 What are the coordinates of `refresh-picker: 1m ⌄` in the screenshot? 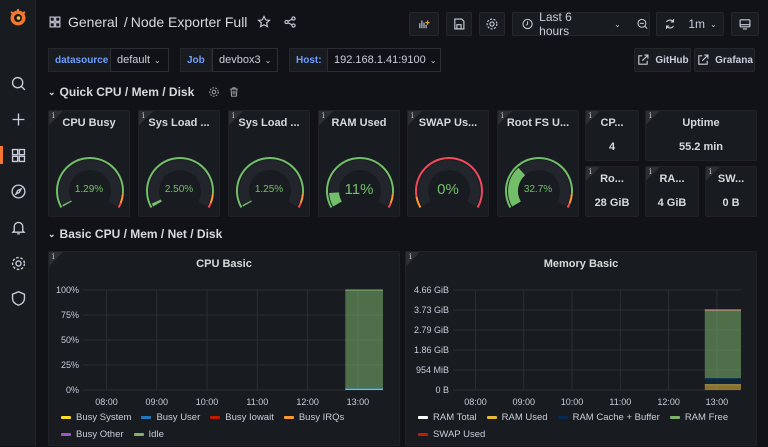 It's located at (690, 24).